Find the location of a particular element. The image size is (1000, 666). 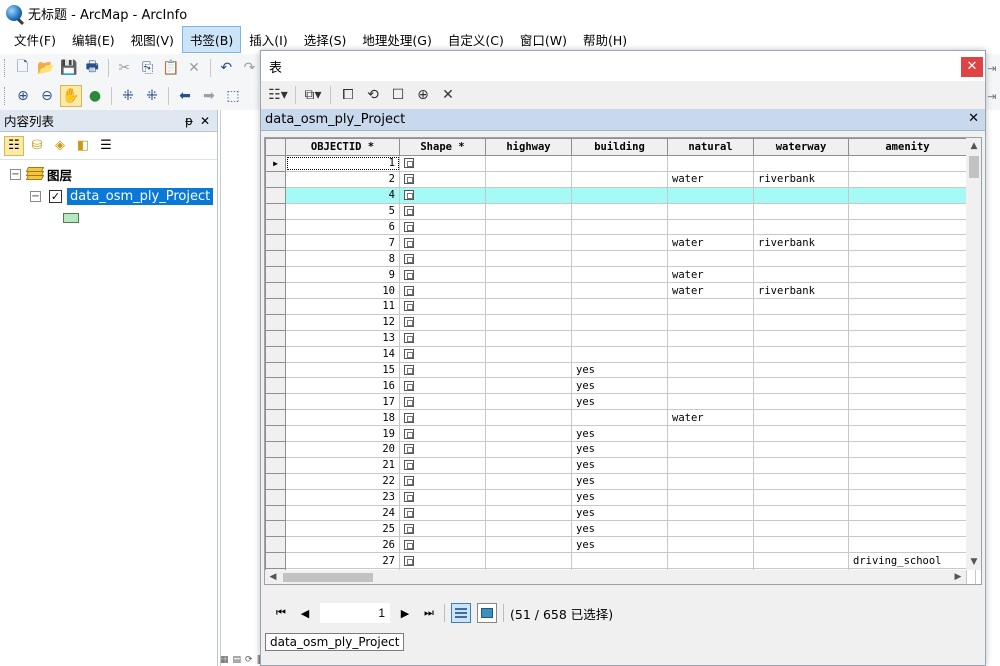

objectid-cell: 6 is located at coordinates (342, 227).